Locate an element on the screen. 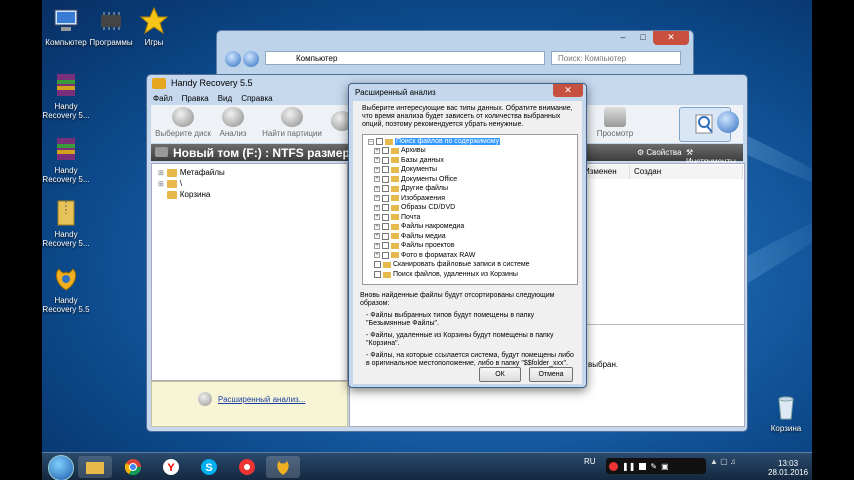 This screenshot has width=854, height=480. cancel-button: Отмена is located at coordinates (551, 374).